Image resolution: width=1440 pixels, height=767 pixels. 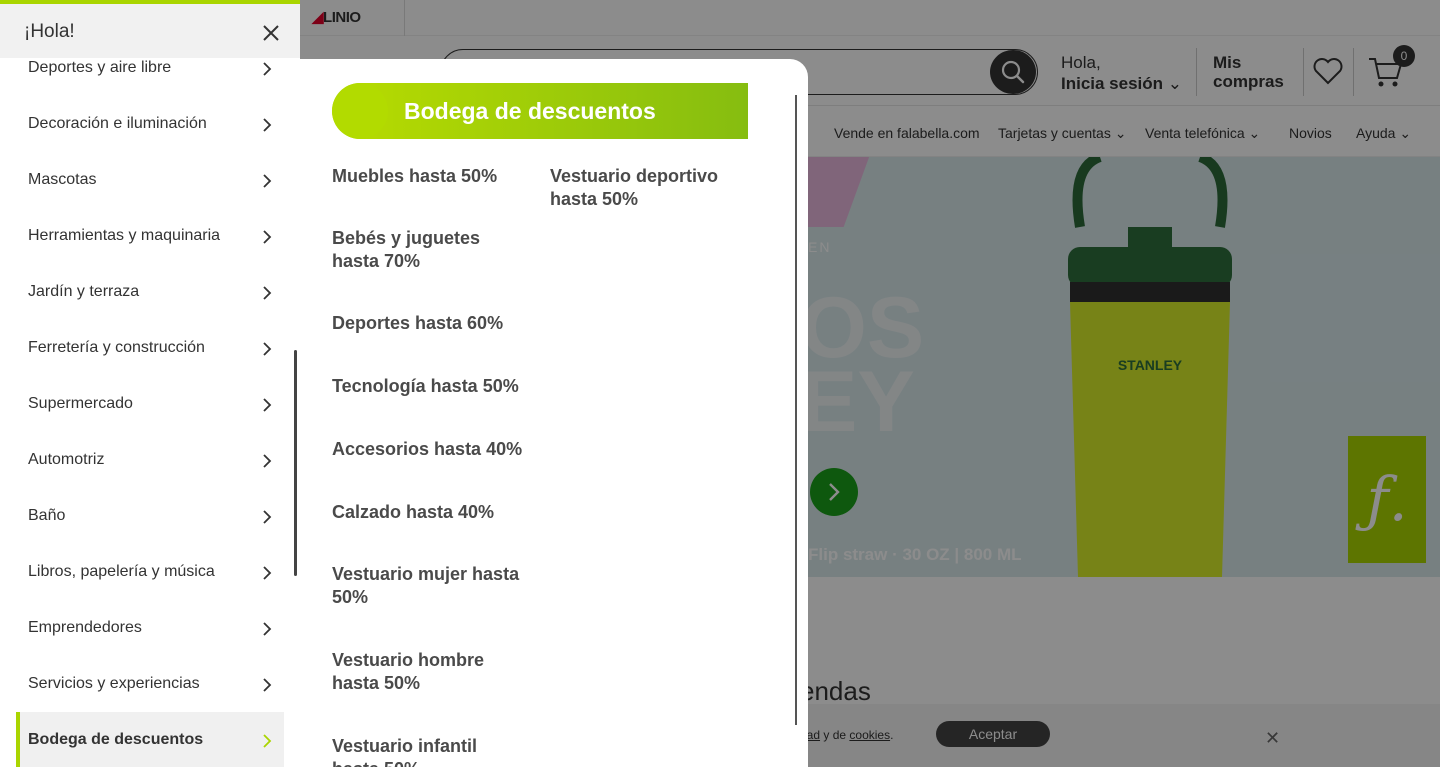 What do you see at coordinates (84, 291) in the screenshot?
I see `menu-item-label: Jardín y terraza` at bounding box center [84, 291].